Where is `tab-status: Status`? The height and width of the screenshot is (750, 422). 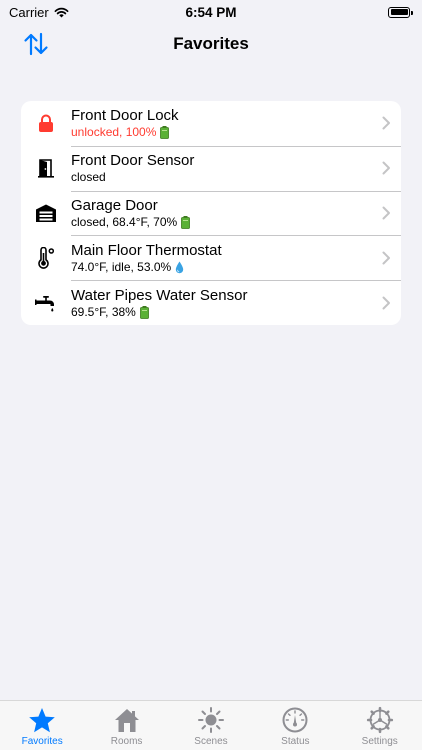 tab-status: Status is located at coordinates (295, 726).